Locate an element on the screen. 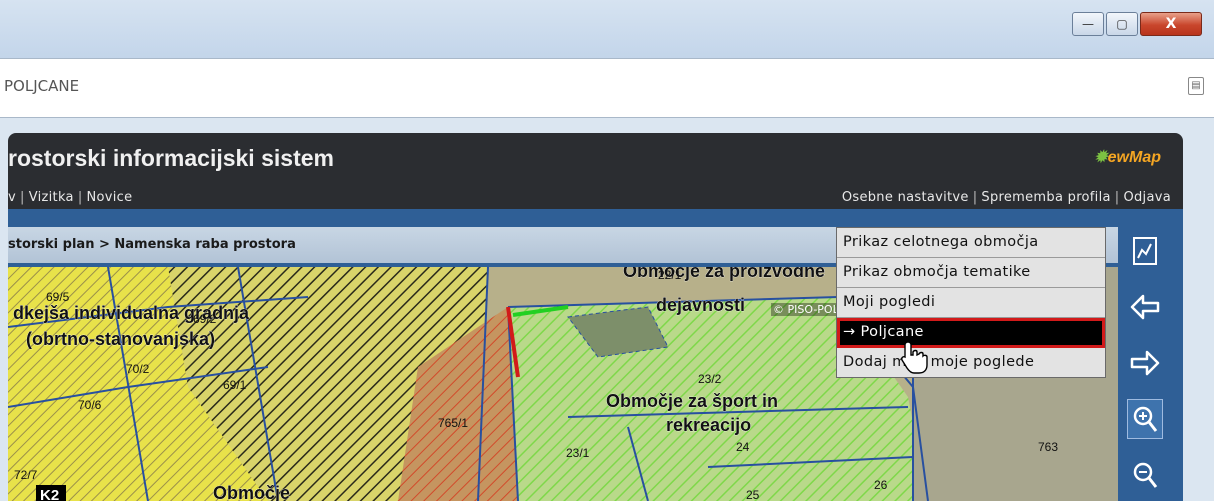 The image size is (1214, 501). copyright-watermark: © PISO-POL is located at coordinates (806, 309).